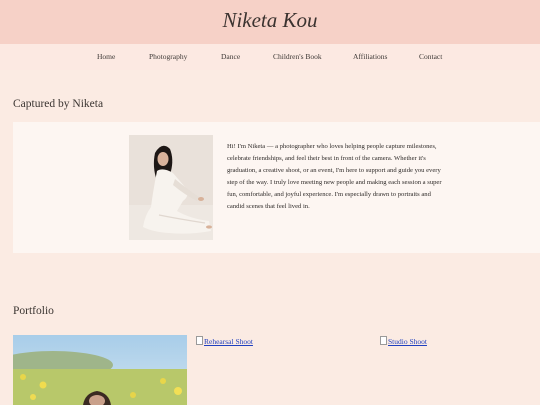 The image size is (540, 405). I want to click on nav-item-home: Home, so click(106, 56).